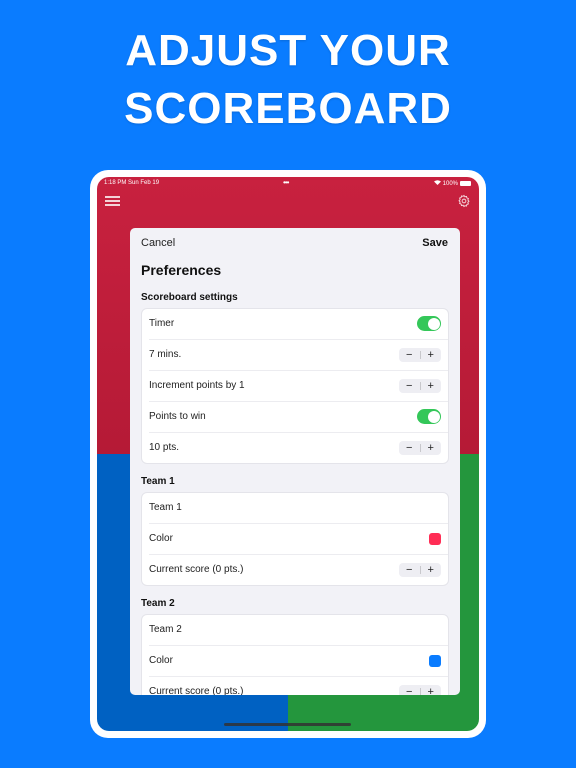 The image size is (576, 768). I want to click on sheet-nav-bar: Cancel Save, so click(295, 242).